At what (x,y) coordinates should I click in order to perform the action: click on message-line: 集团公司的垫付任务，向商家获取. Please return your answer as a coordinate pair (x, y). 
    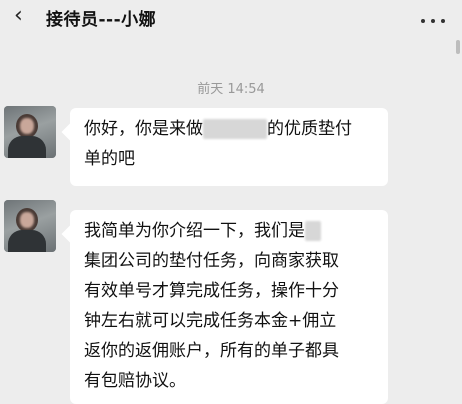
    Looking at the image, I should click on (229, 261).